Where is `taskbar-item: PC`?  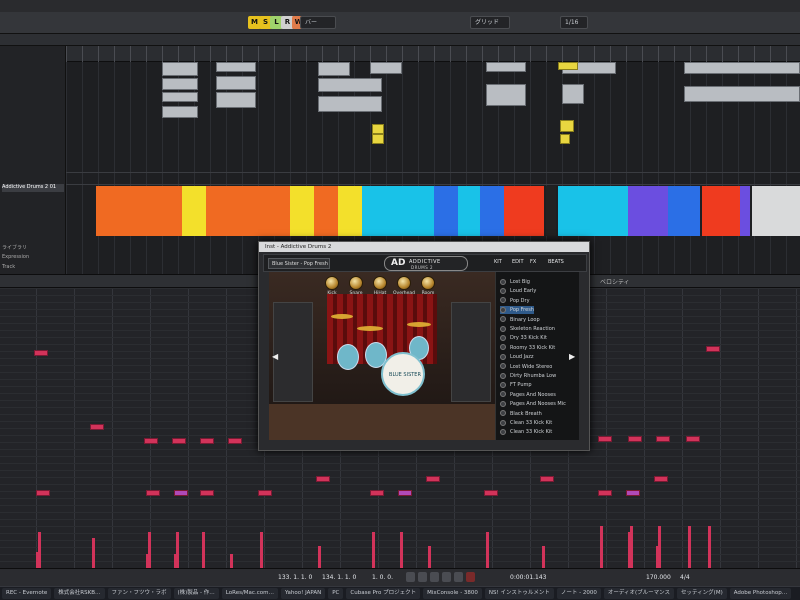 taskbar-item: PC is located at coordinates (336, 593).